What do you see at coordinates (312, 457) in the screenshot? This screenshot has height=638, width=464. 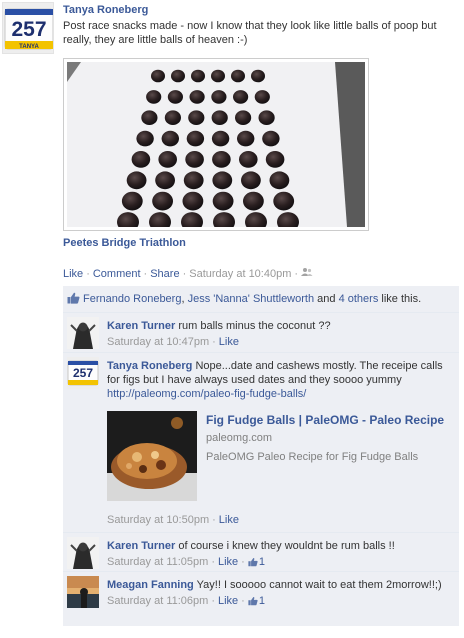 I see `link-preview-description: PaleOMG Paleo Recipe for Fig Fudge Balls` at bounding box center [312, 457].